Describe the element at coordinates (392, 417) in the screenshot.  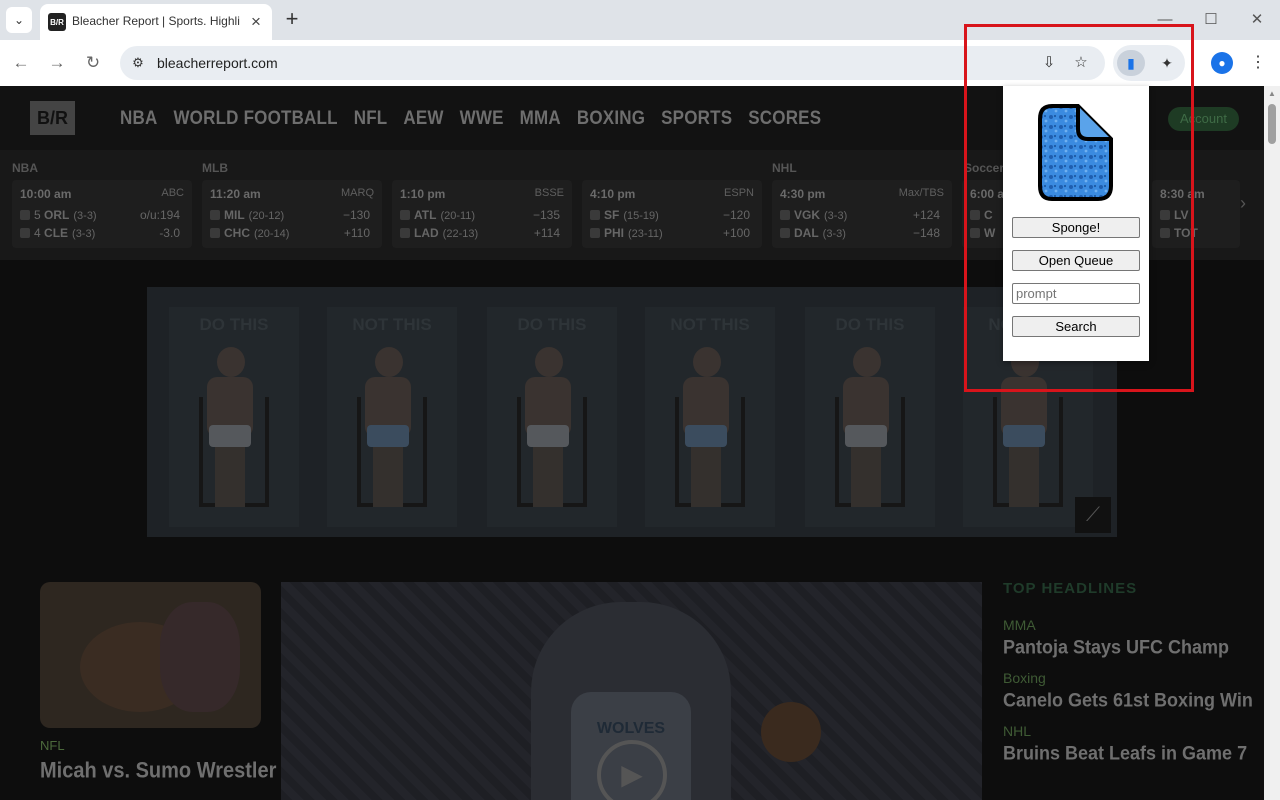
I see `ad-panel: NOT THIS` at that location.